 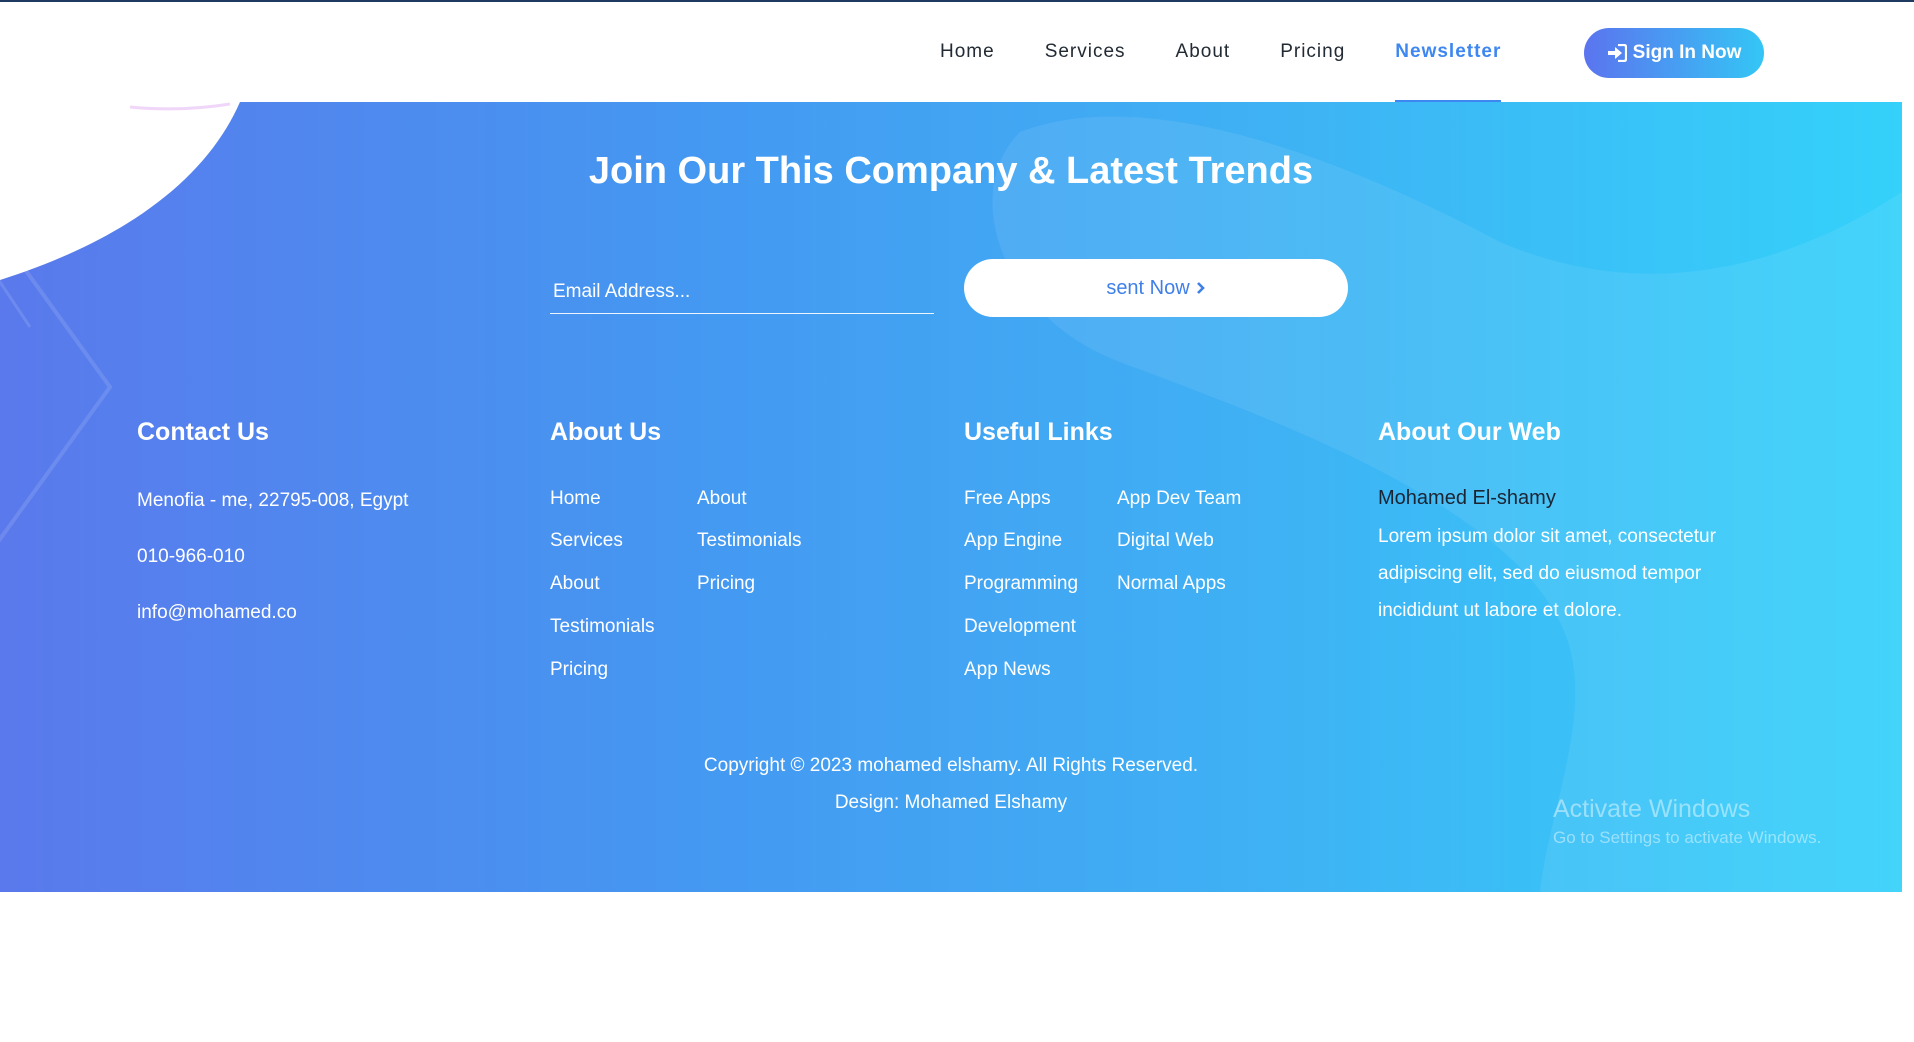 I want to click on useful-link-app-news: App News, so click(x=1007, y=670).